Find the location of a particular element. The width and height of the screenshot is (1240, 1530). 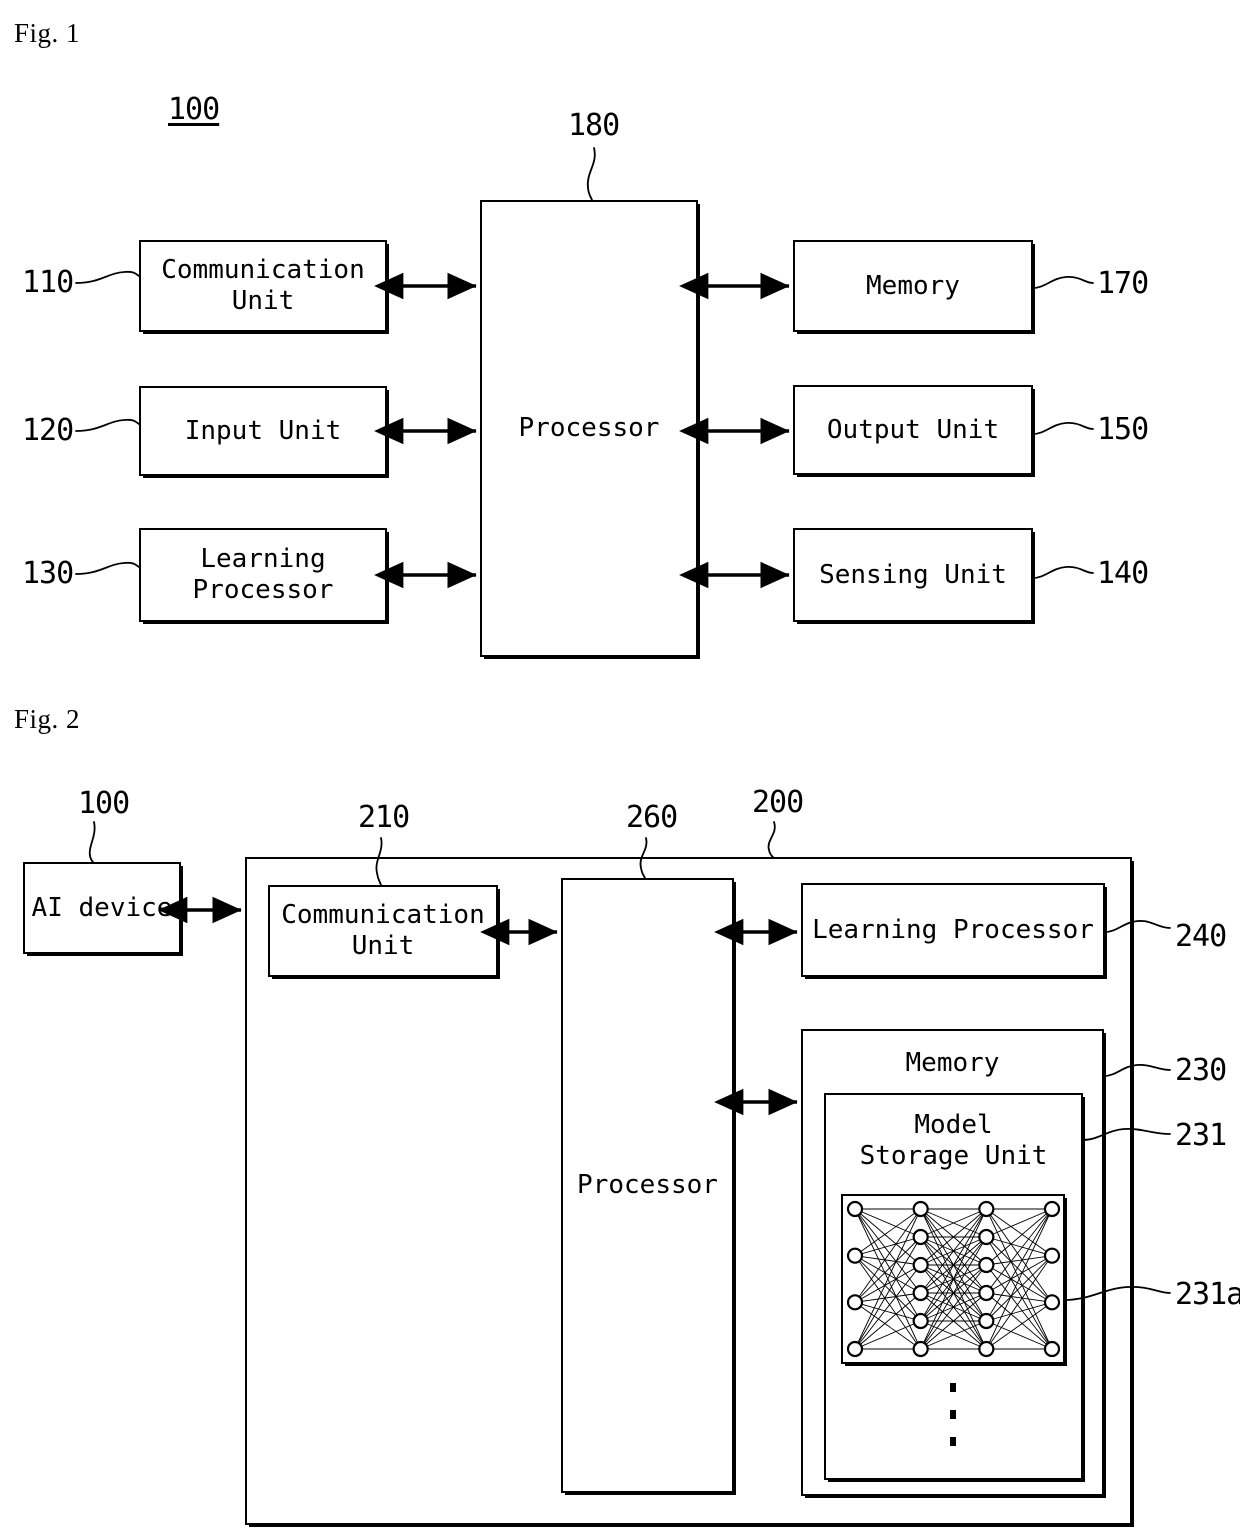

fig1-processor-label: Processor is located at coordinates (589, 428).